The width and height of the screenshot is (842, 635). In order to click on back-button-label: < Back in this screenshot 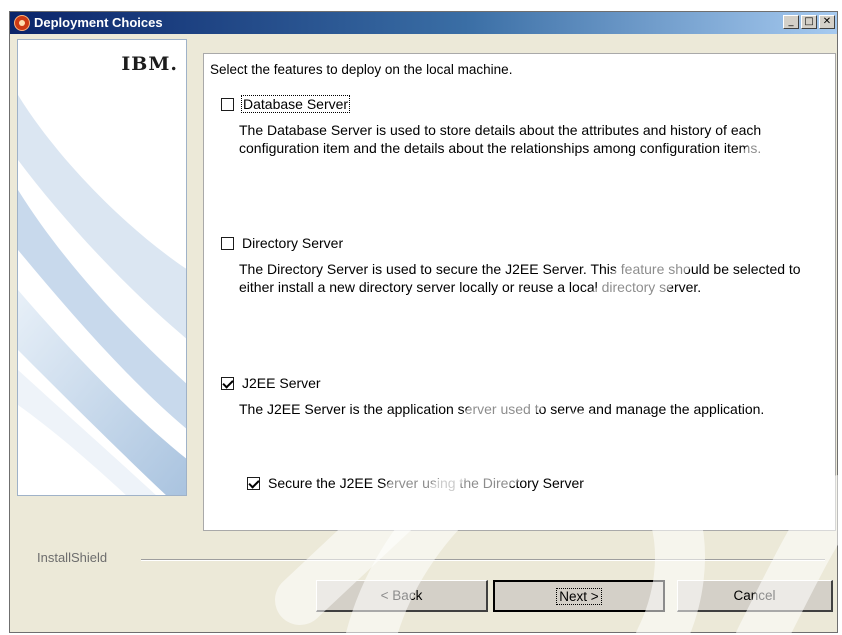, I will do `click(401, 595)`.